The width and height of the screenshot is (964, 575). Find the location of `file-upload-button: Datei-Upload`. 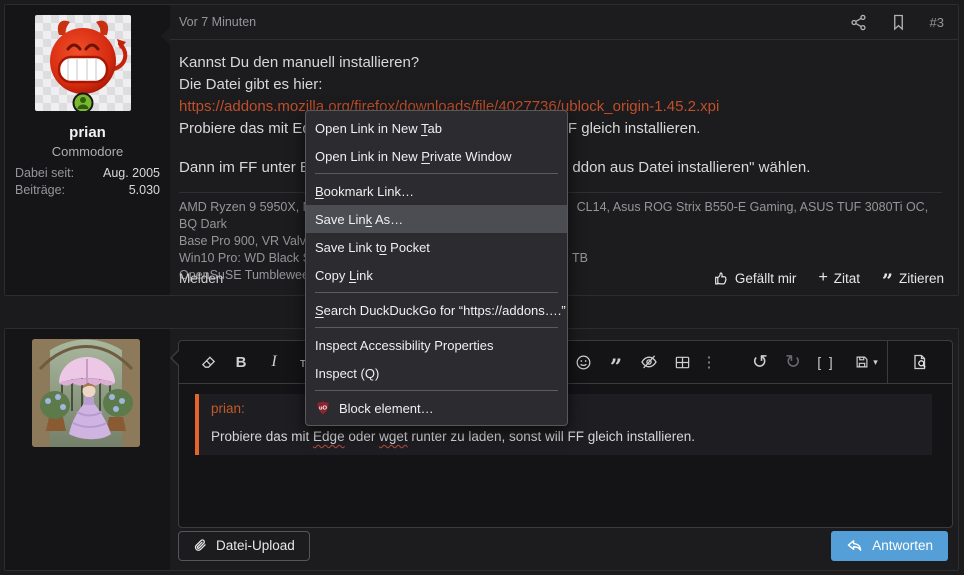

file-upload-button: Datei-Upload is located at coordinates (244, 546).